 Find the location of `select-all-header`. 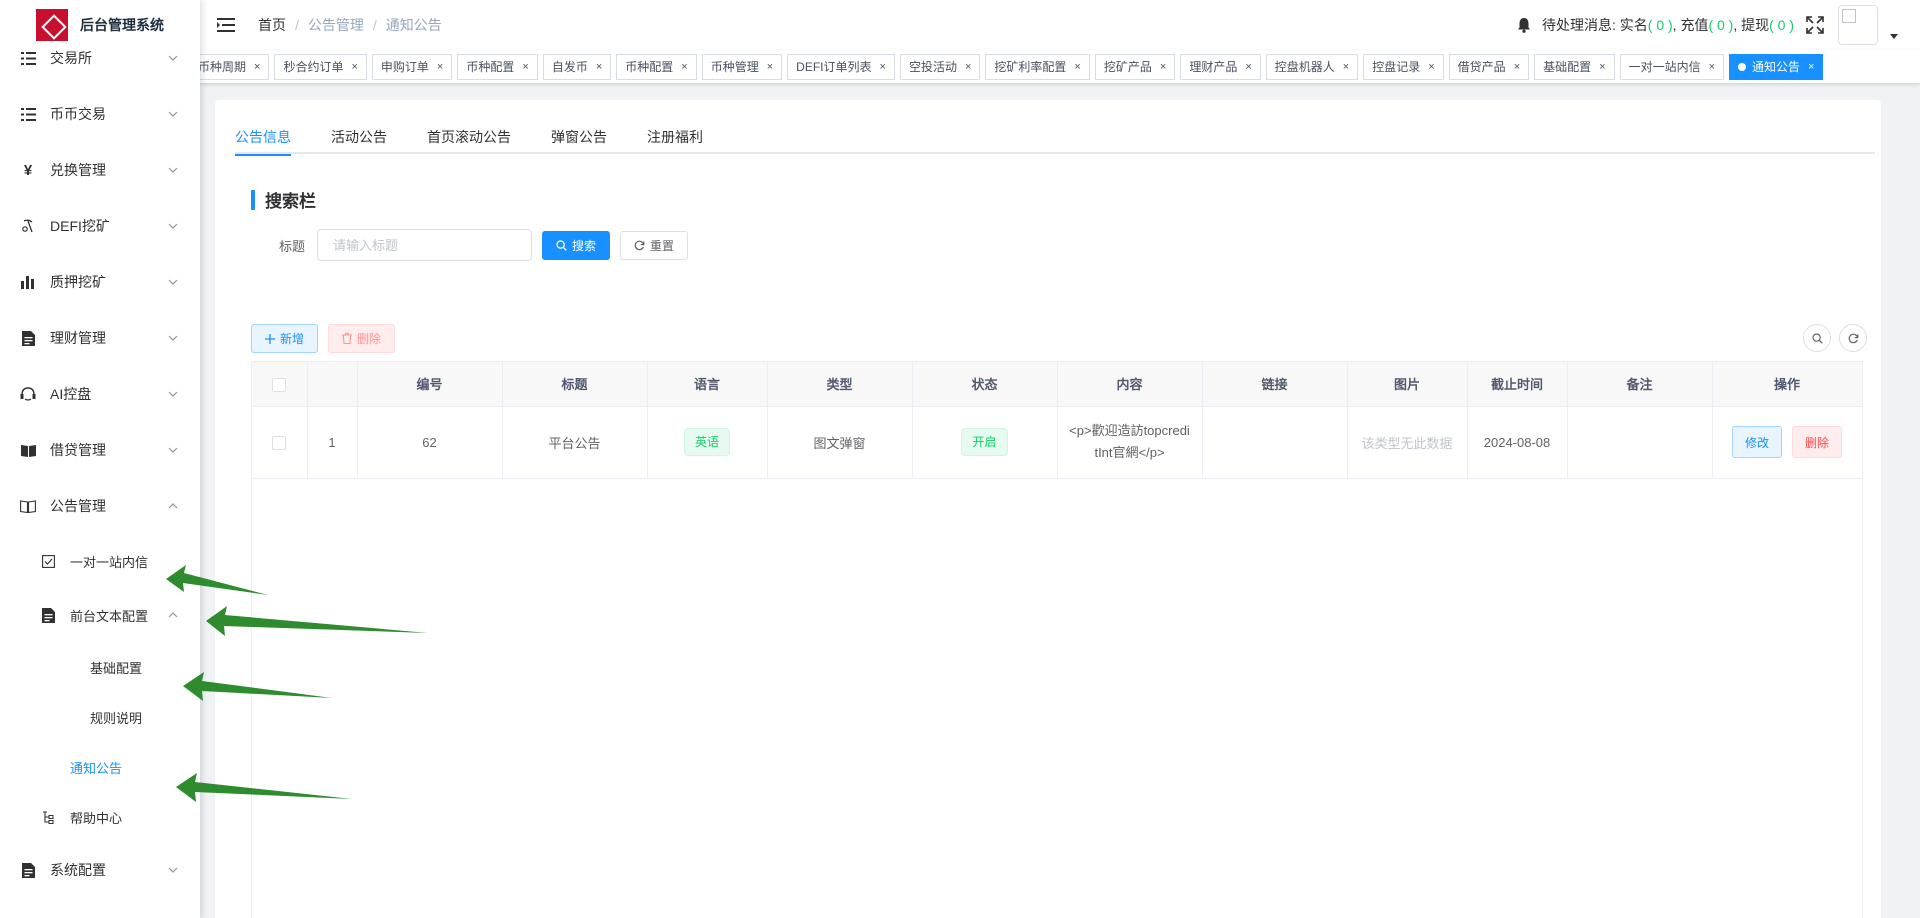

select-all-header is located at coordinates (280, 384).